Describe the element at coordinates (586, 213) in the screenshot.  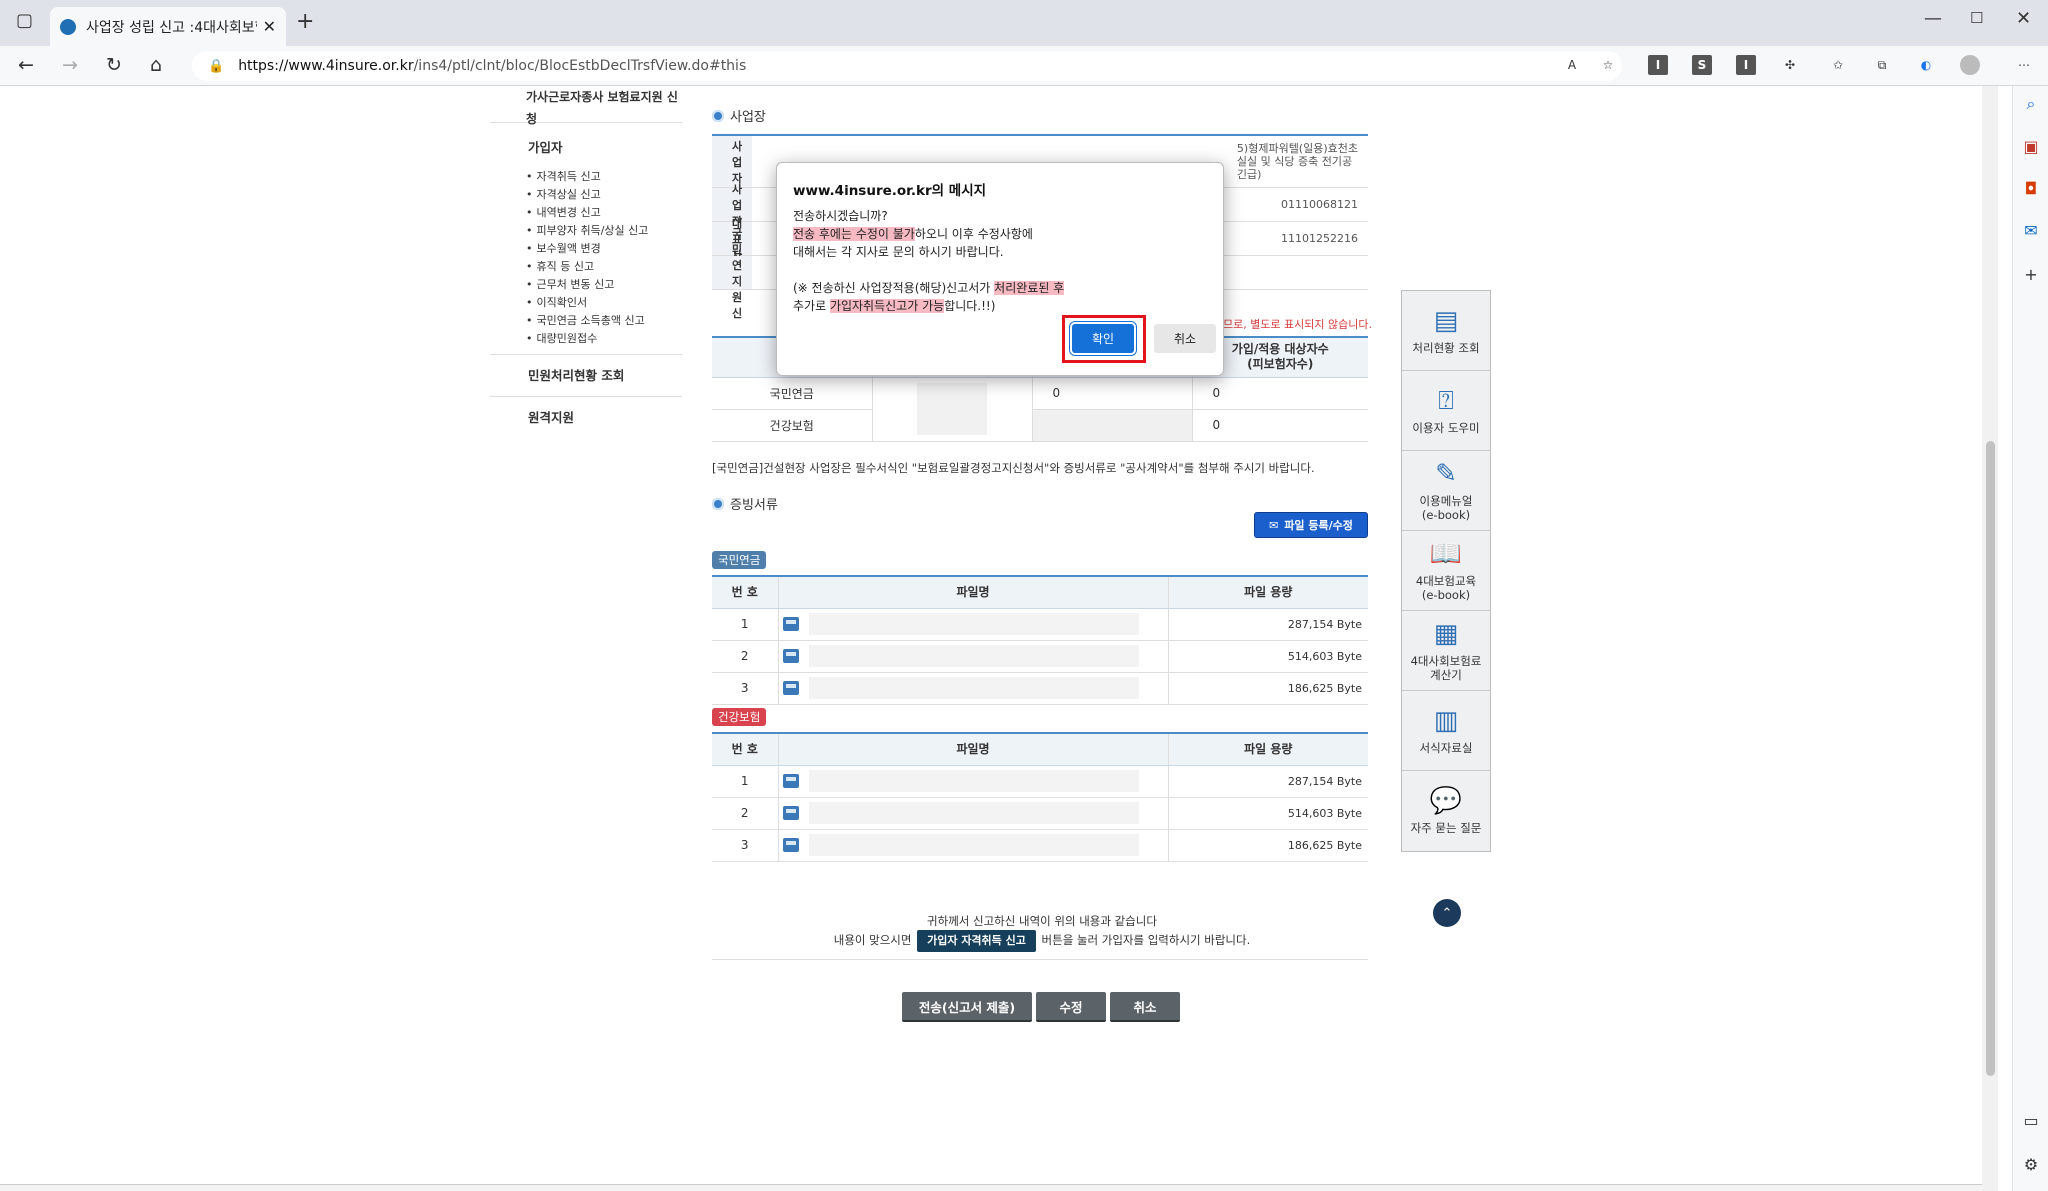
I see `nav-item: 내역변경 신고` at that location.